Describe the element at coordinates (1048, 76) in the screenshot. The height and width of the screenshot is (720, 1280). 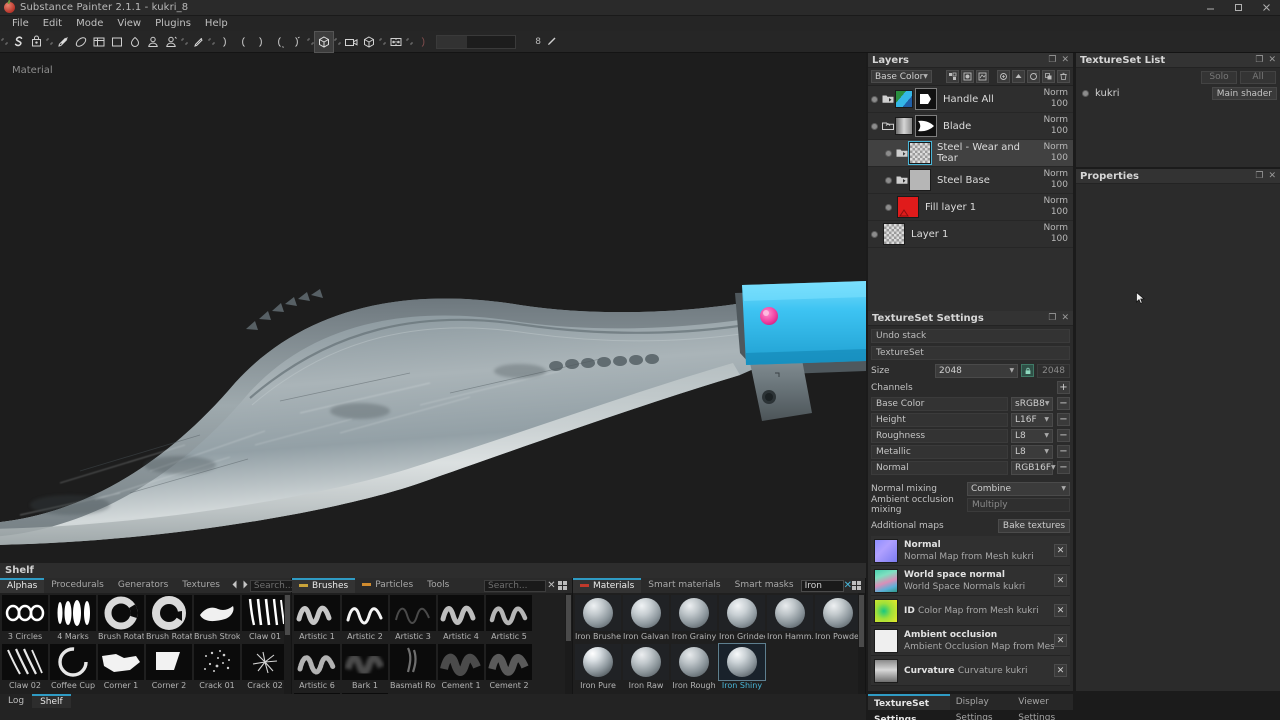
I see `duplicate-layer-icon` at that location.